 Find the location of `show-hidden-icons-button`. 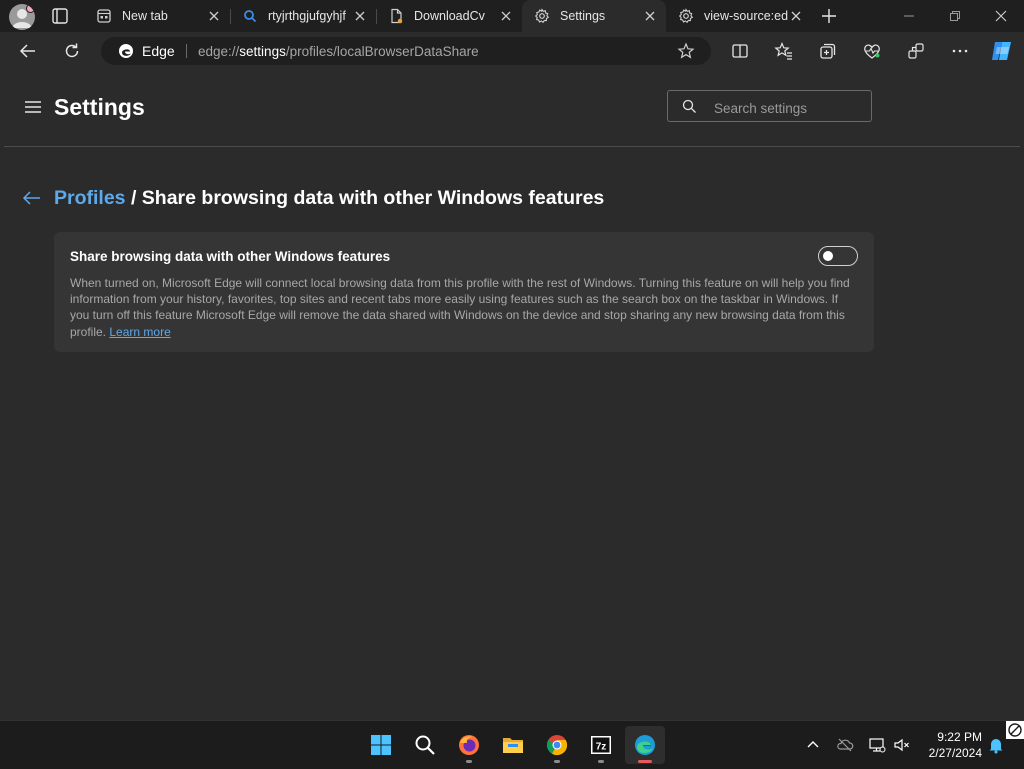

show-hidden-icons-button is located at coordinates (813, 745).